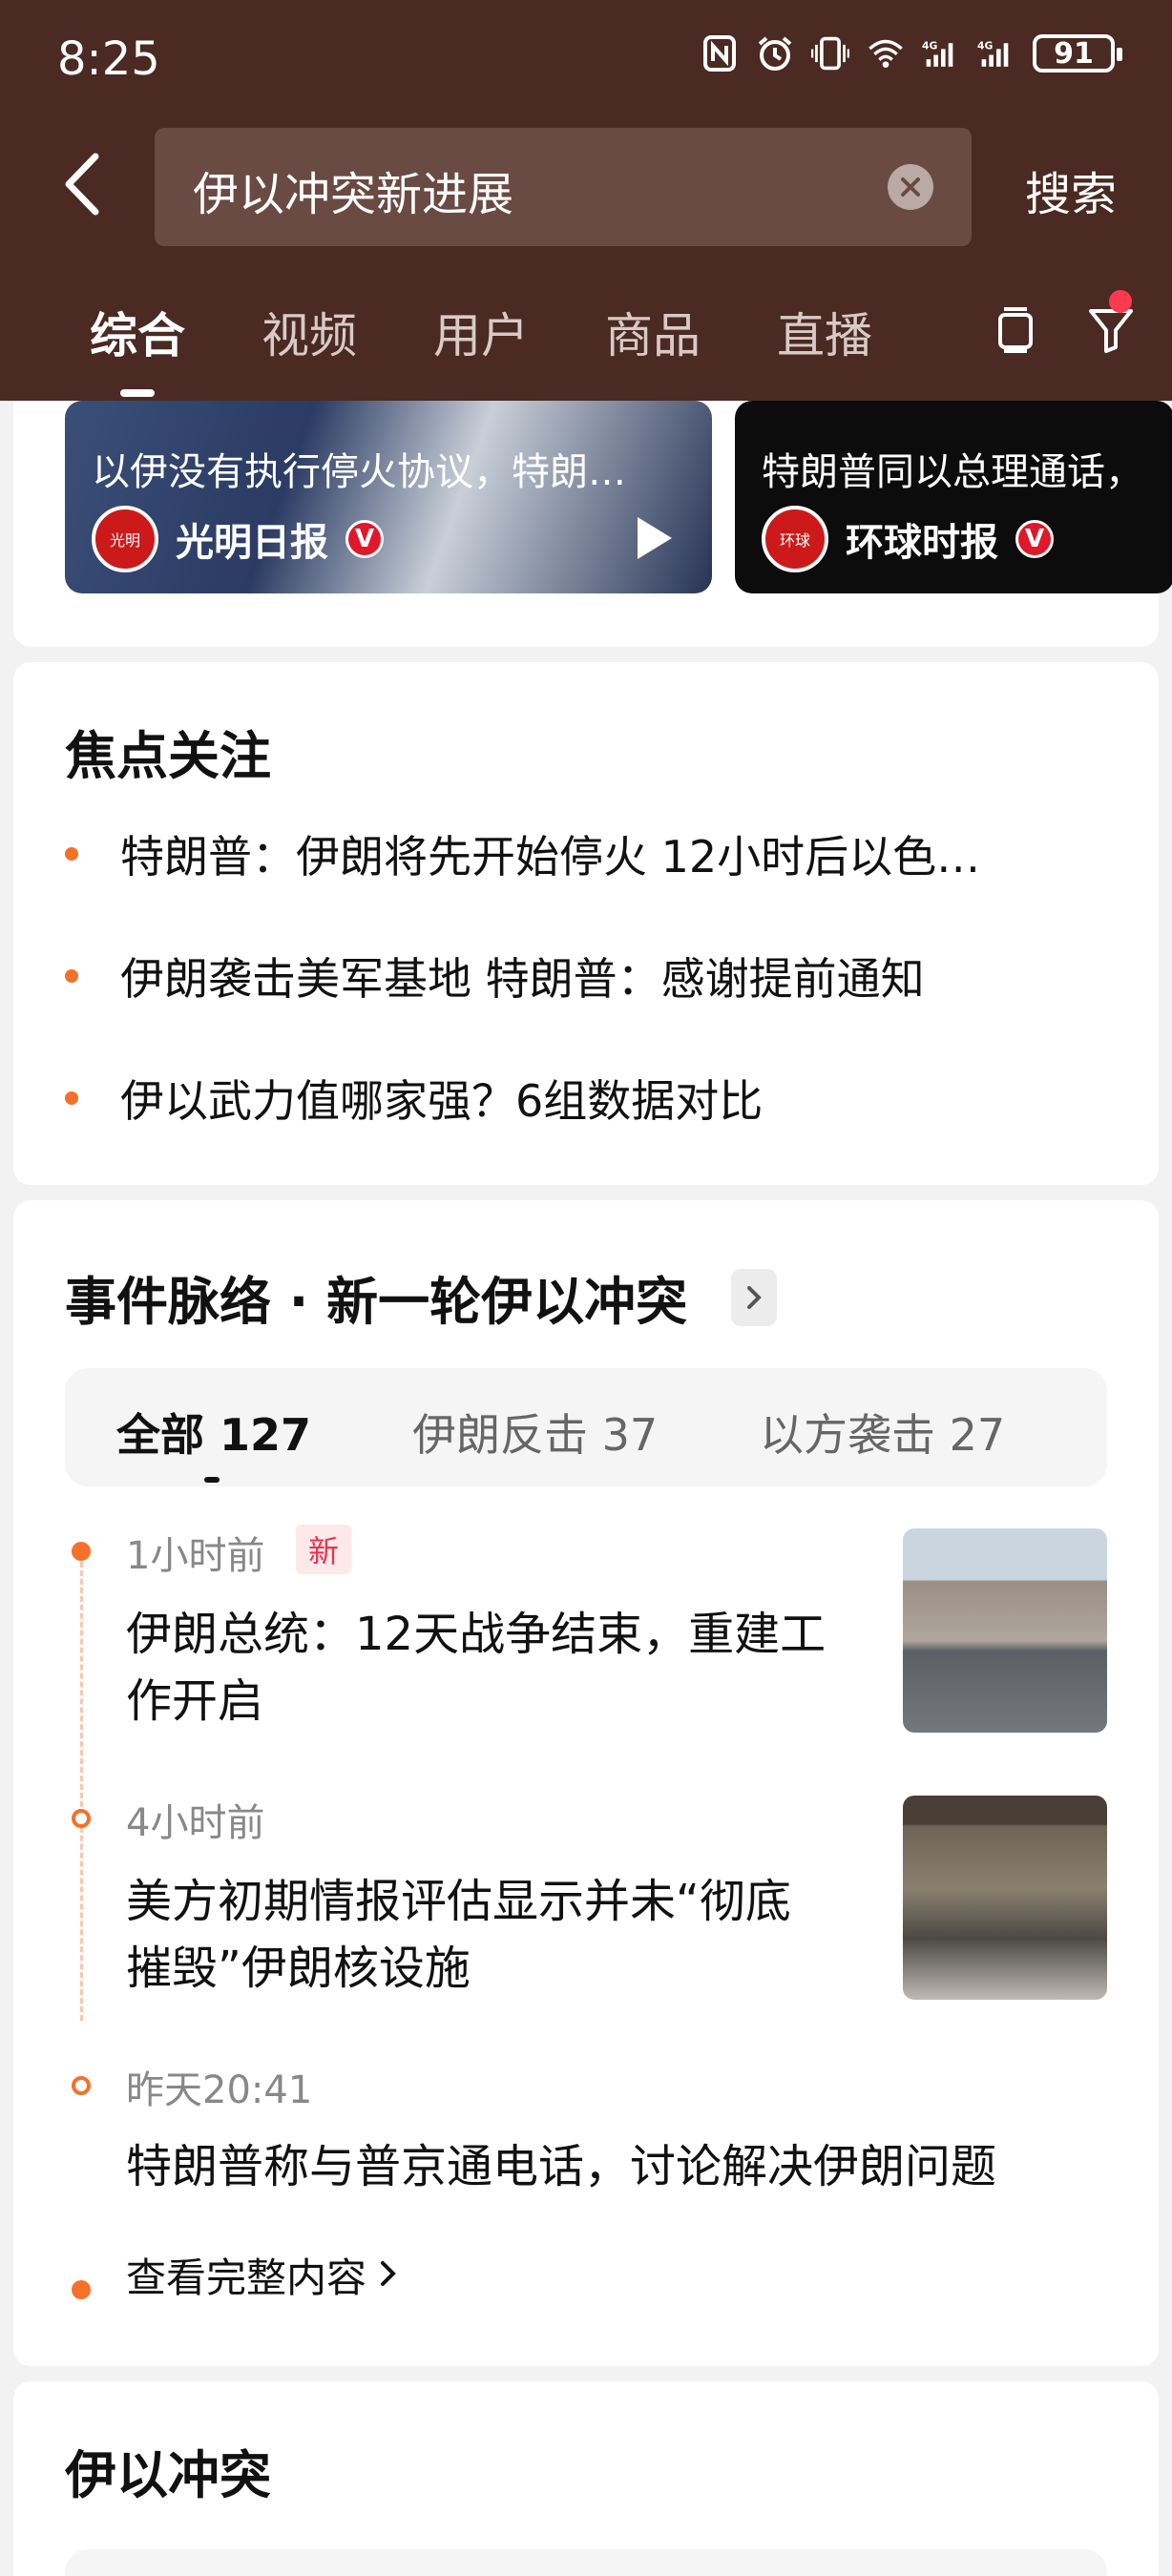  What do you see at coordinates (125, 539) in the screenshot?
I see `source-logo: 光明` at bounding box center [125, 539].